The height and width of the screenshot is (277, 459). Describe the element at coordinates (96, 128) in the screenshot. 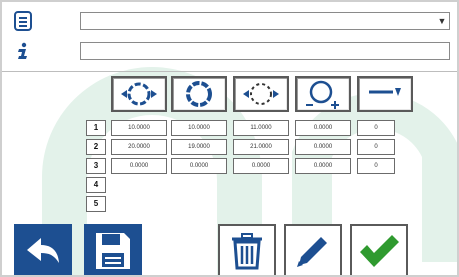

I see `row-number-1: 1` at that location.